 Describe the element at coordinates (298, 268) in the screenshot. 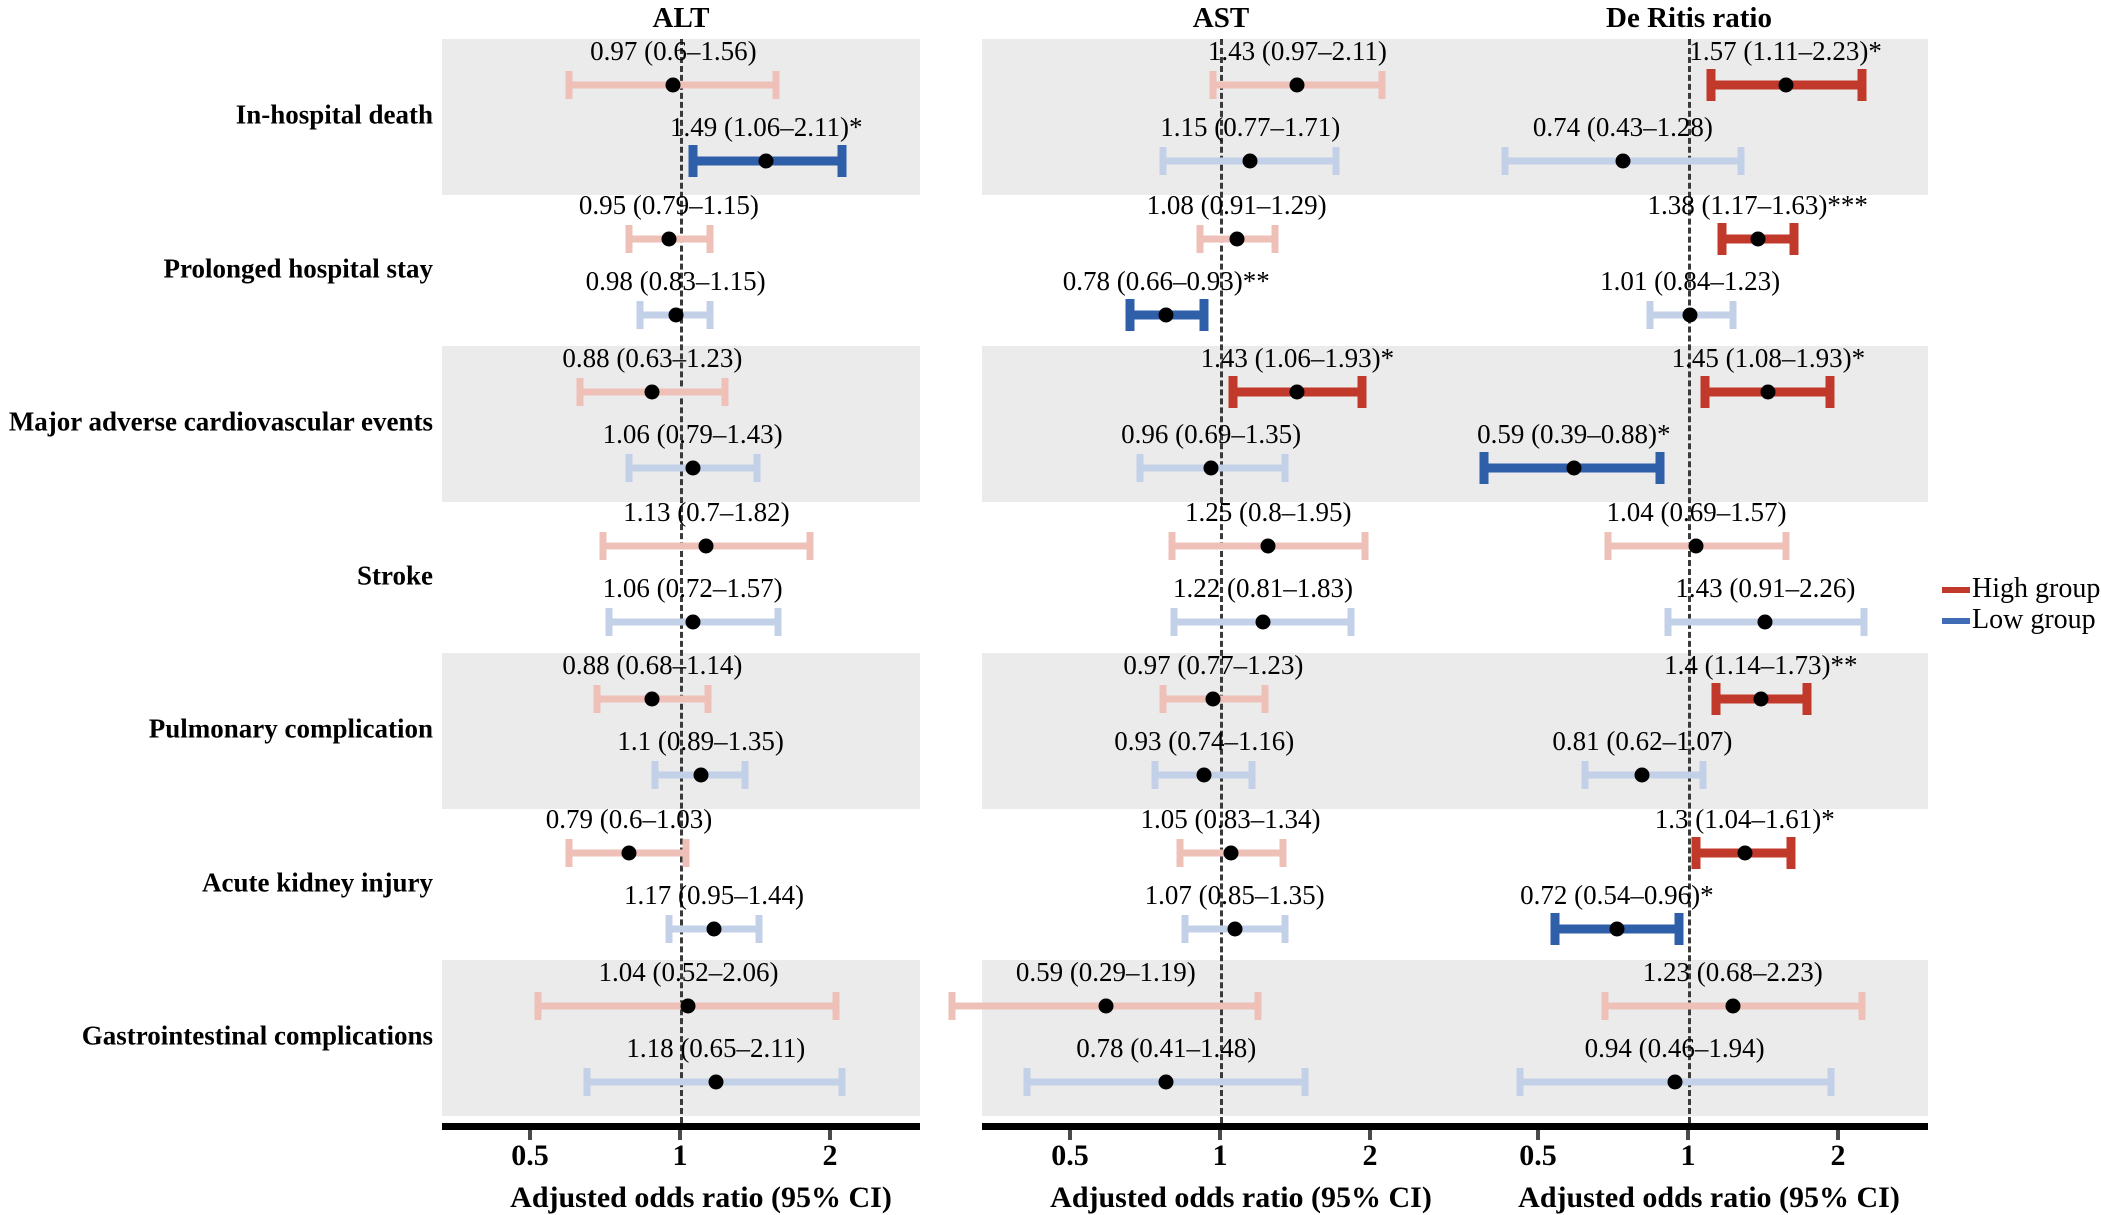

I see `row-label-2: Prolonged hospital stay` at that location.